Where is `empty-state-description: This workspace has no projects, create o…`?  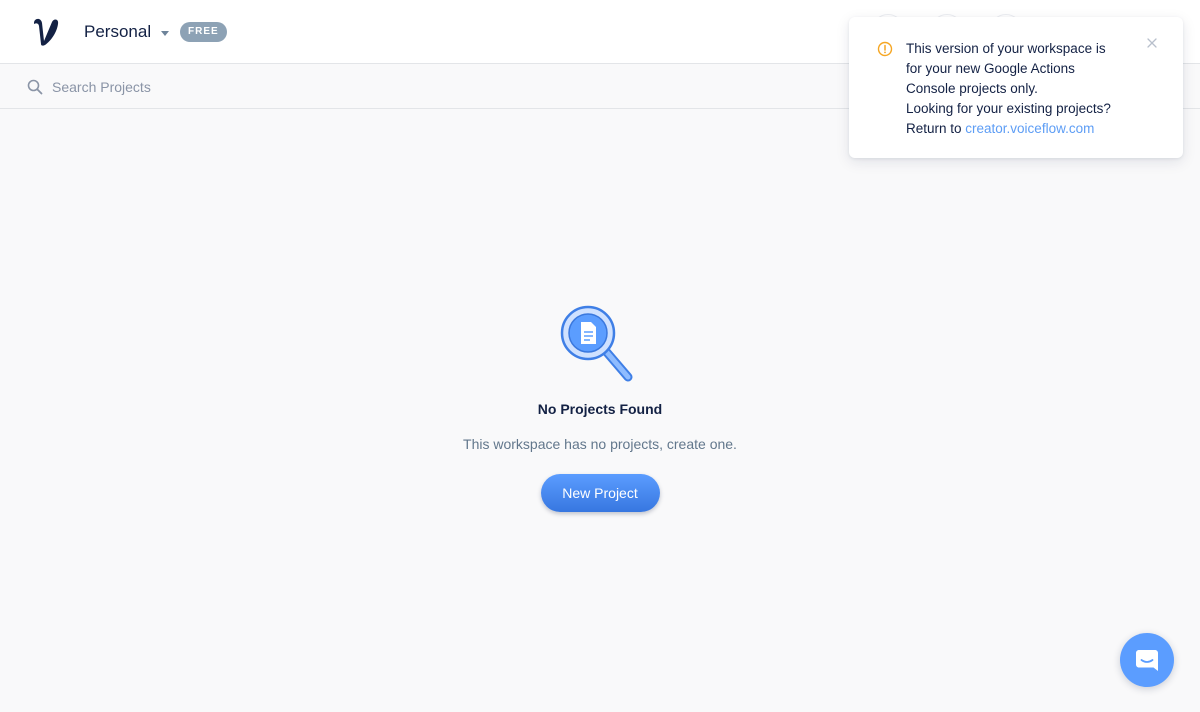
empty-state-description: This workspace has no projects, create o… is located at coordinates (600, 444).